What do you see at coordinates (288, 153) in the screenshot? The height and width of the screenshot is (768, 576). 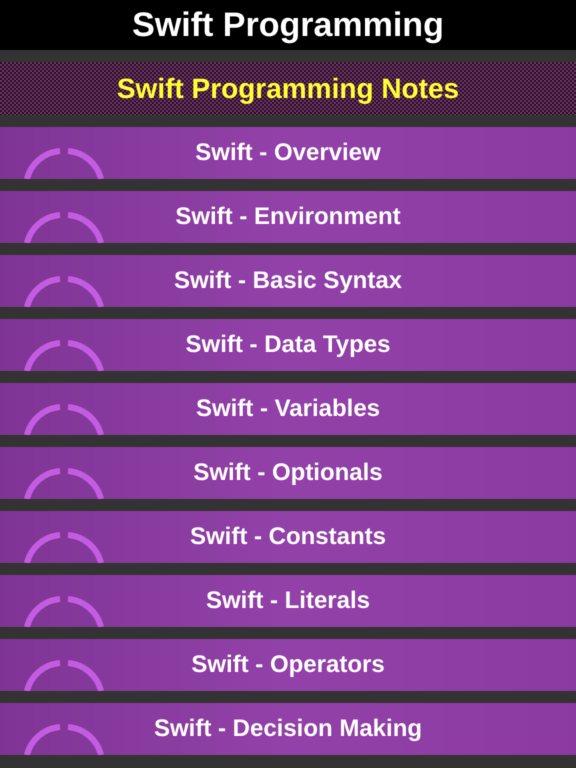 I see `menu-item: Swift - Overview` at bounding box center [288, 153].